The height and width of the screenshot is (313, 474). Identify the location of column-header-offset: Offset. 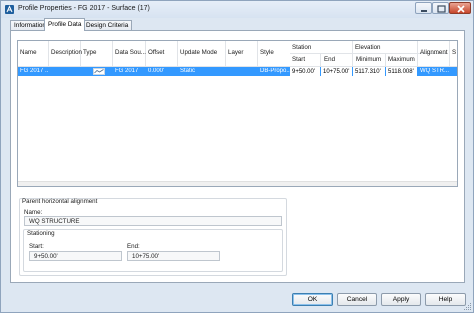
(156, 52).